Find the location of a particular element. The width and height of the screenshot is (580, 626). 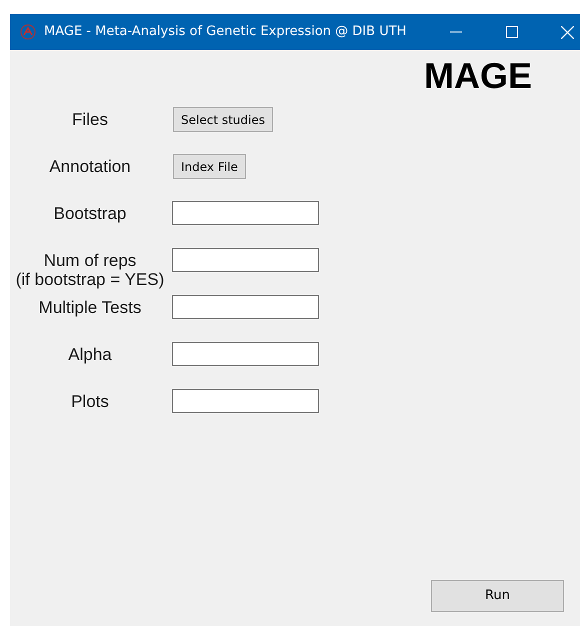

field-label: Num of reps (if bootstrap = YES) is located at coordinates (90, 270).